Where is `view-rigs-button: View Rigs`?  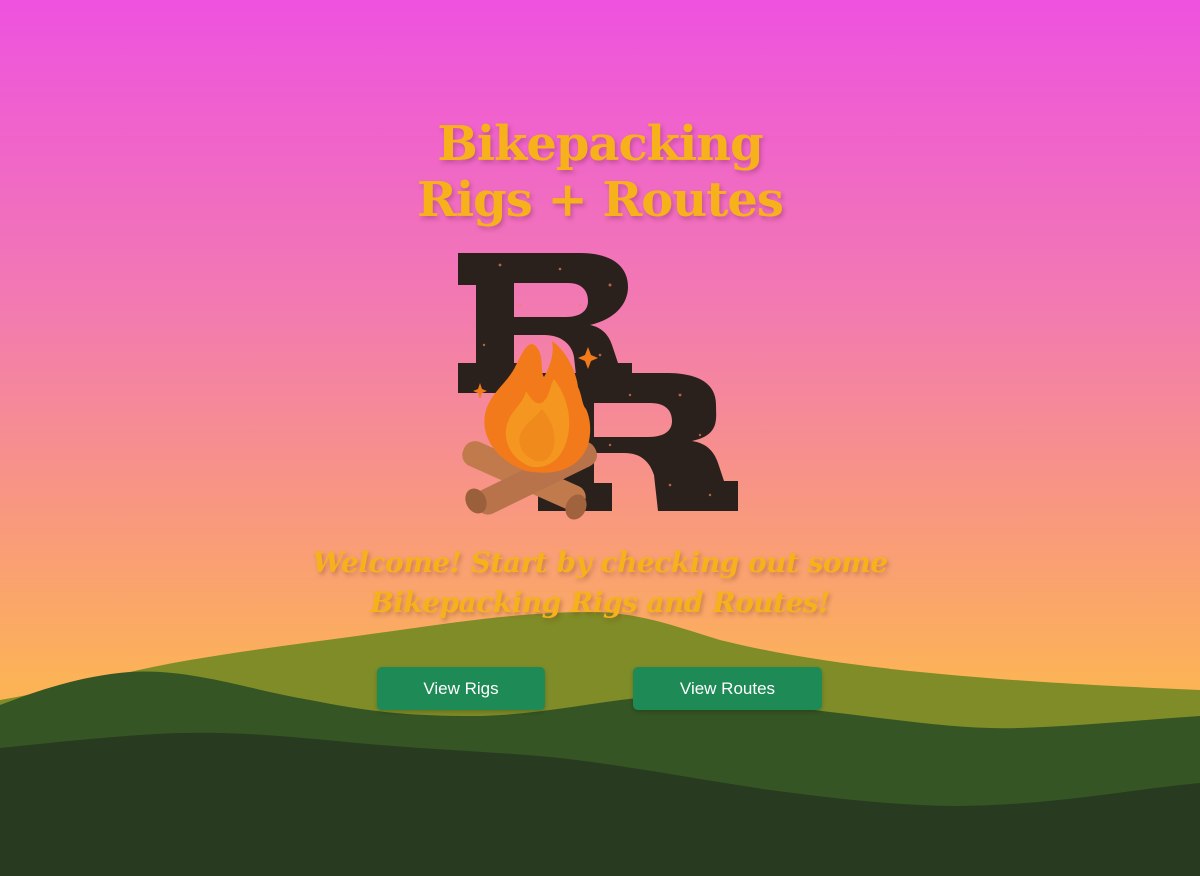
view-rigs-button: View Rigs is located at coordinates (461, 688).